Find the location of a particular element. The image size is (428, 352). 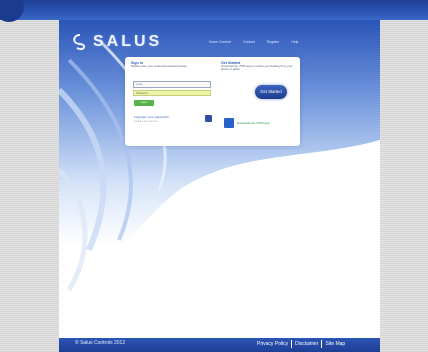

nav-item-register: Register is located at coordinates (273, 42).